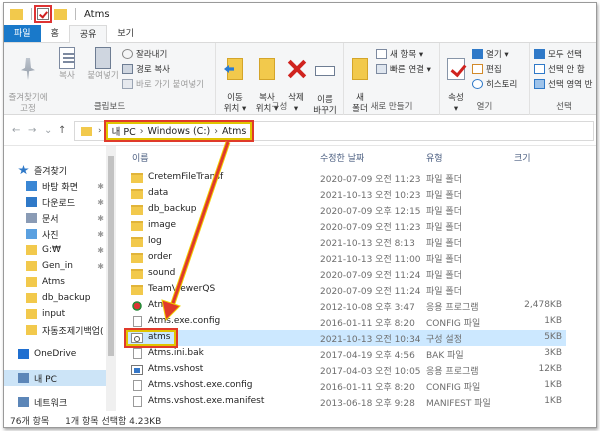  What do you see at coordinates (48, 130) in the screenshot?
I see `recent-locations-button: ⌄` at bounding box center [48, 130].